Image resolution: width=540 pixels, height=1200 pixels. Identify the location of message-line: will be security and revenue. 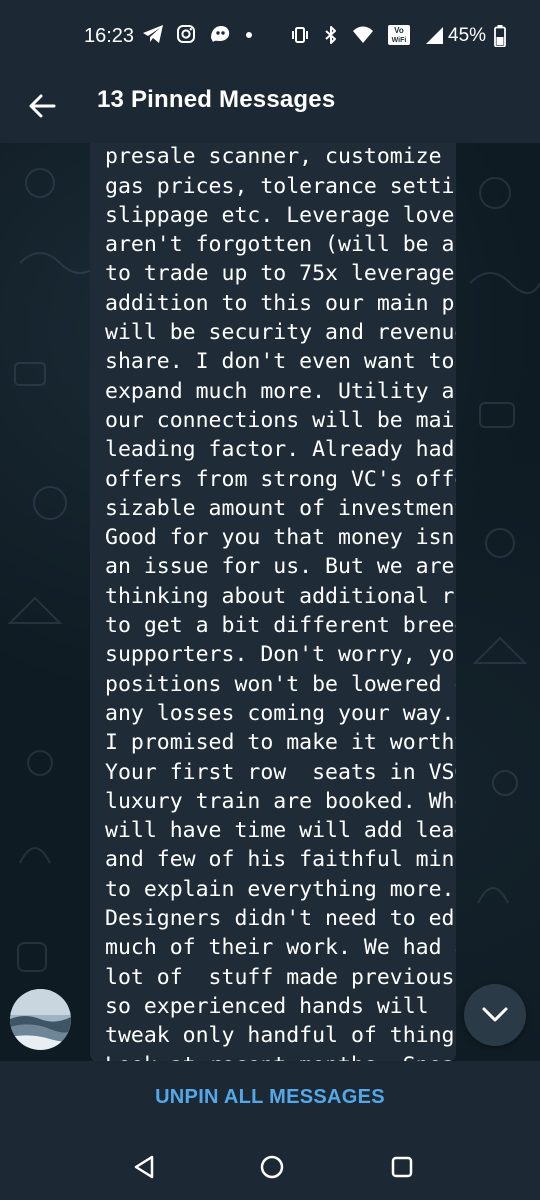
(280, 333).